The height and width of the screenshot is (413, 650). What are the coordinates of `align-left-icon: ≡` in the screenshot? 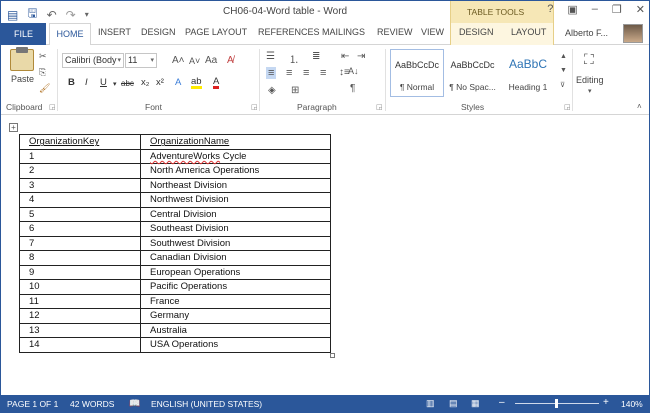 It's located at (271, 73).